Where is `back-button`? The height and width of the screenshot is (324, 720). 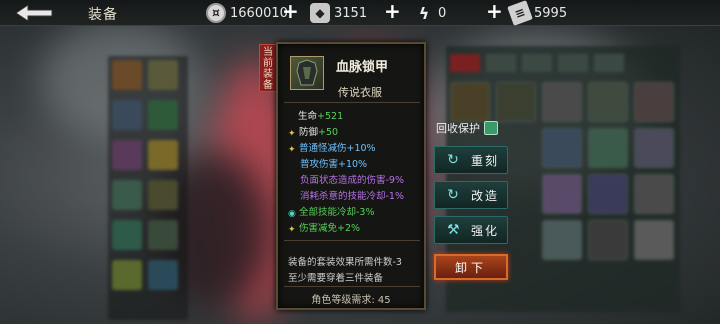
back-button is located at coordinates (35, 13).